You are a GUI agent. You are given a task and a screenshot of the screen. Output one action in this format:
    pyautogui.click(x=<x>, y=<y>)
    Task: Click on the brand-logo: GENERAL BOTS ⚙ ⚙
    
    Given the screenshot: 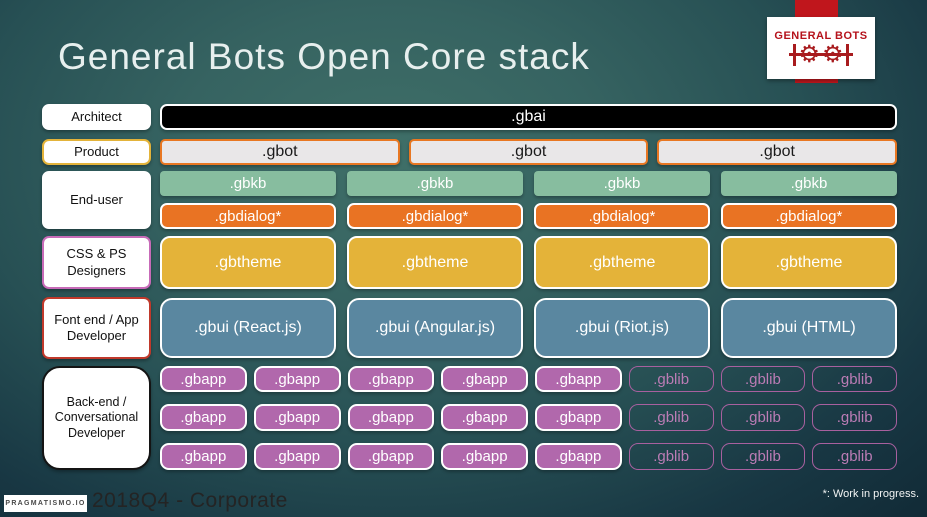 What is the action you would take?
    pyautogui.click(x=821, y=48)
    